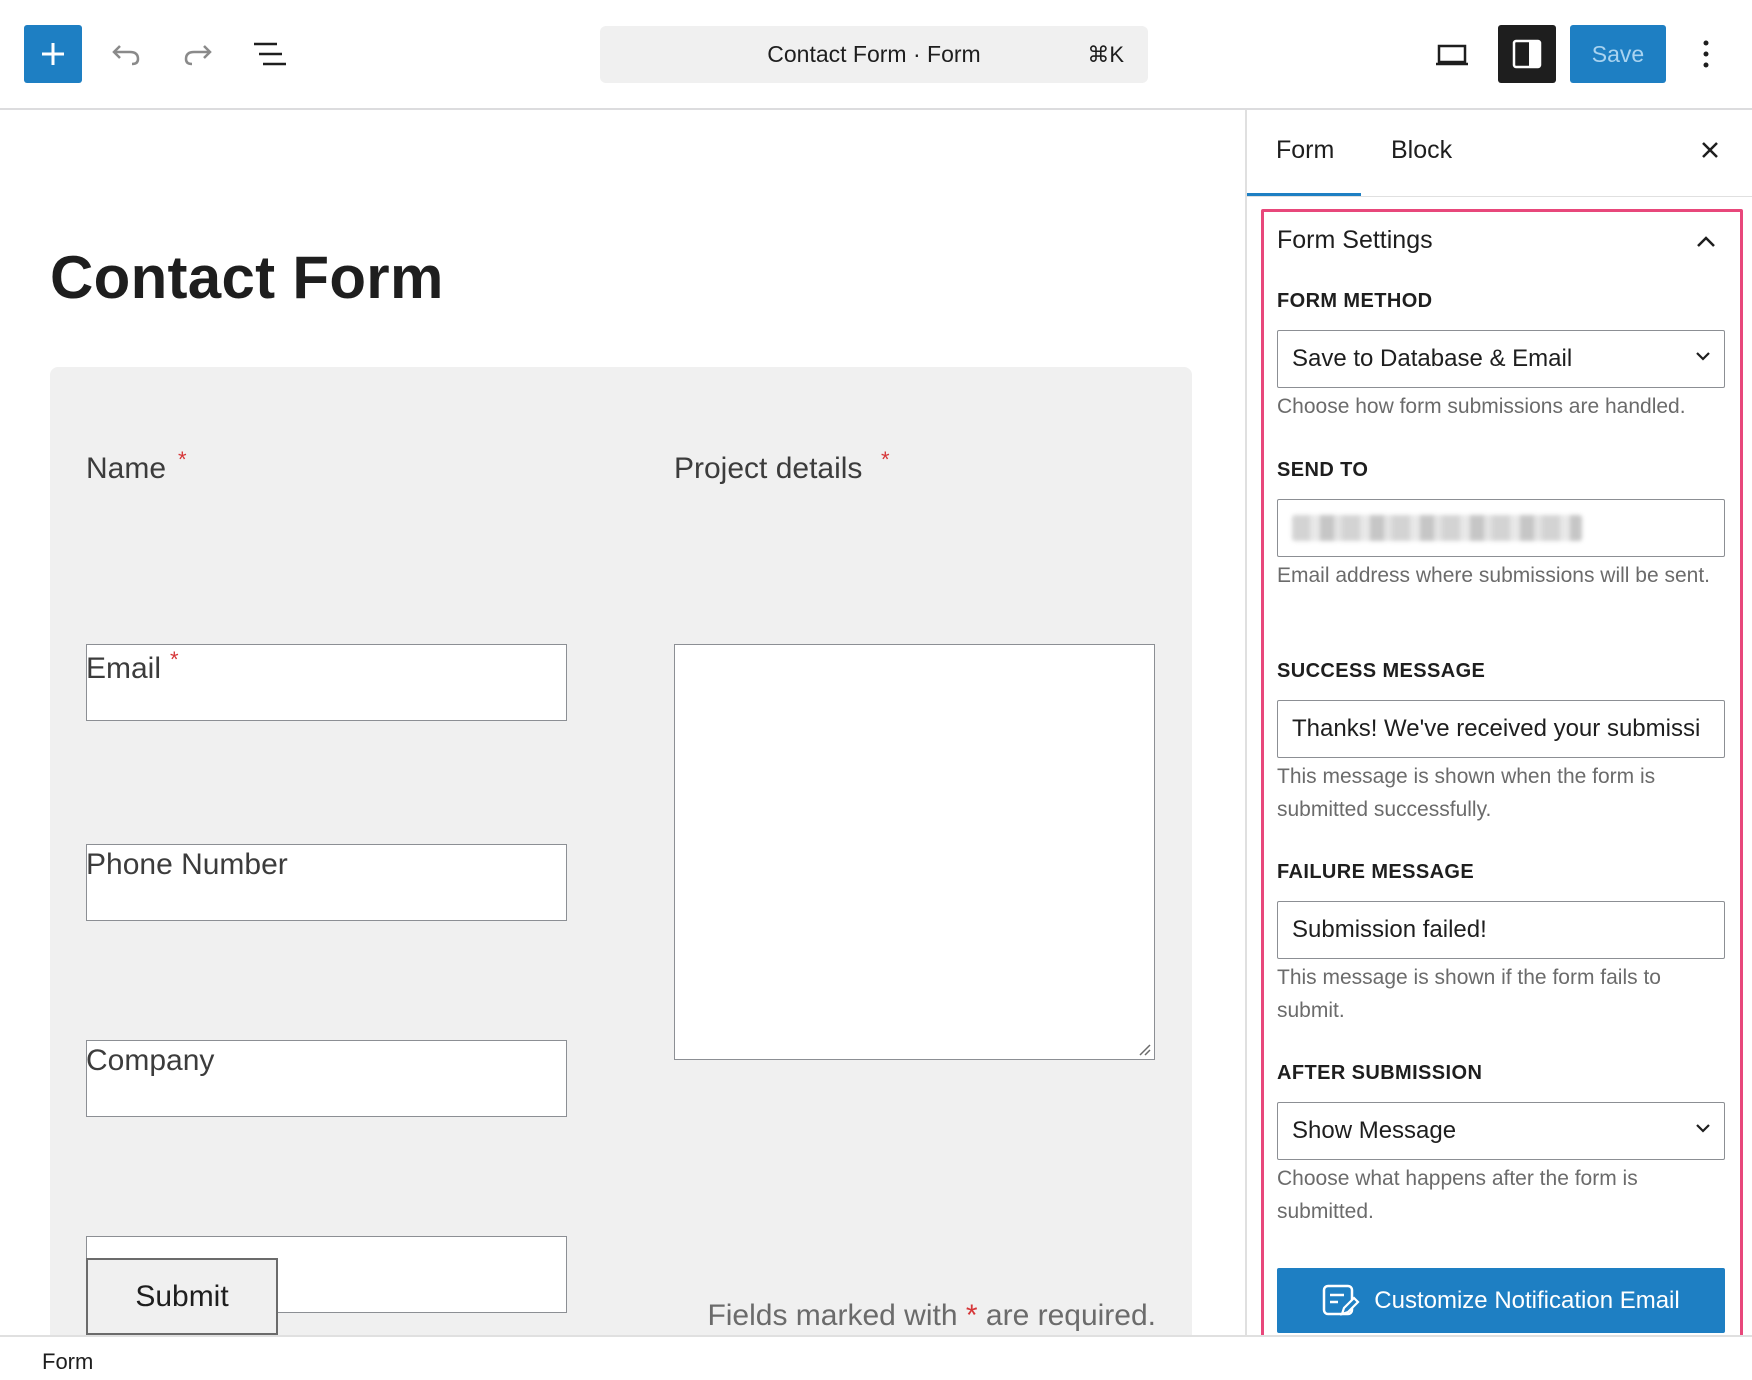 The height and width of the screenshot is (1380, 1752). I want to click on plus-icon, so click(53, 54).